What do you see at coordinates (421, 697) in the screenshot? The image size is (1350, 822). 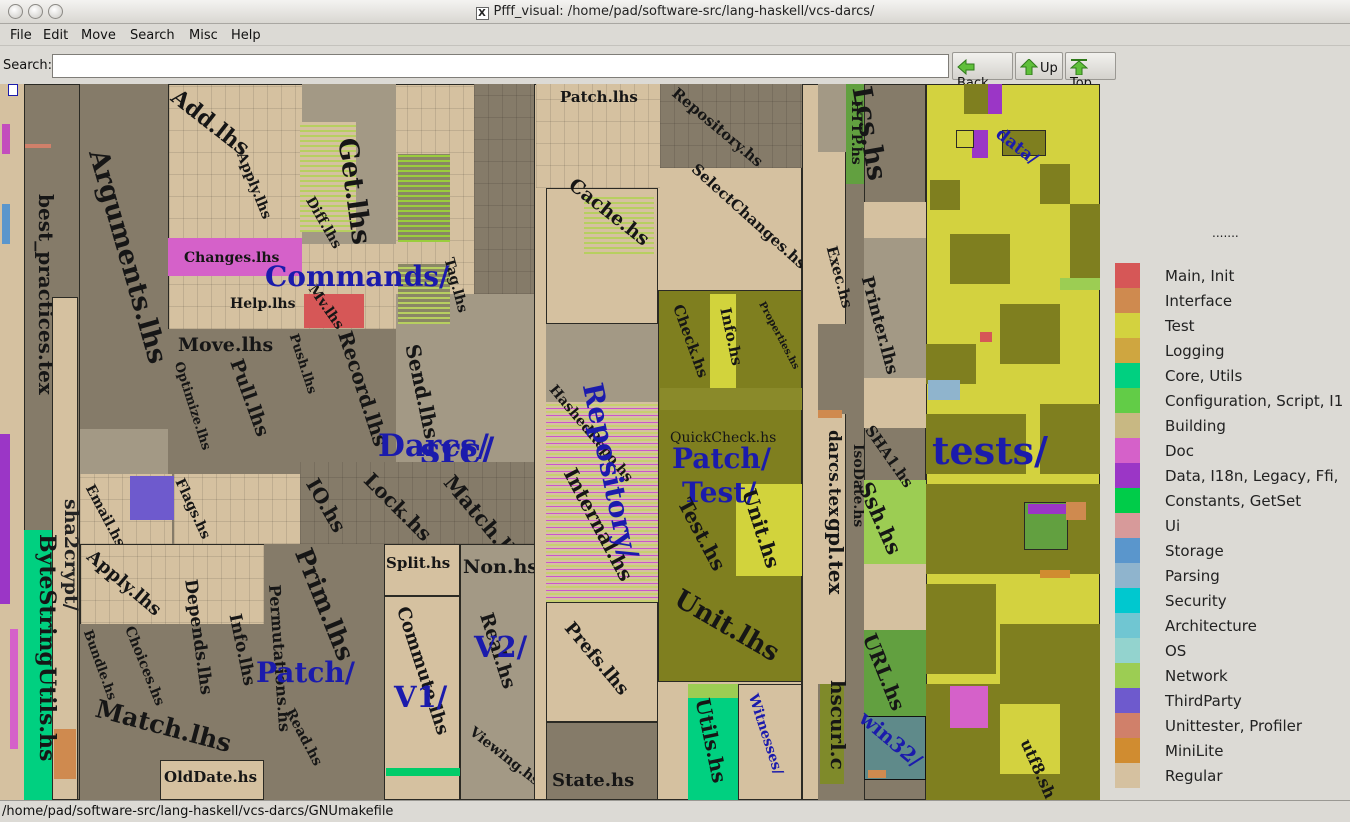 I see `dir-label-v1: V1/` at bounding box center [421, 697].